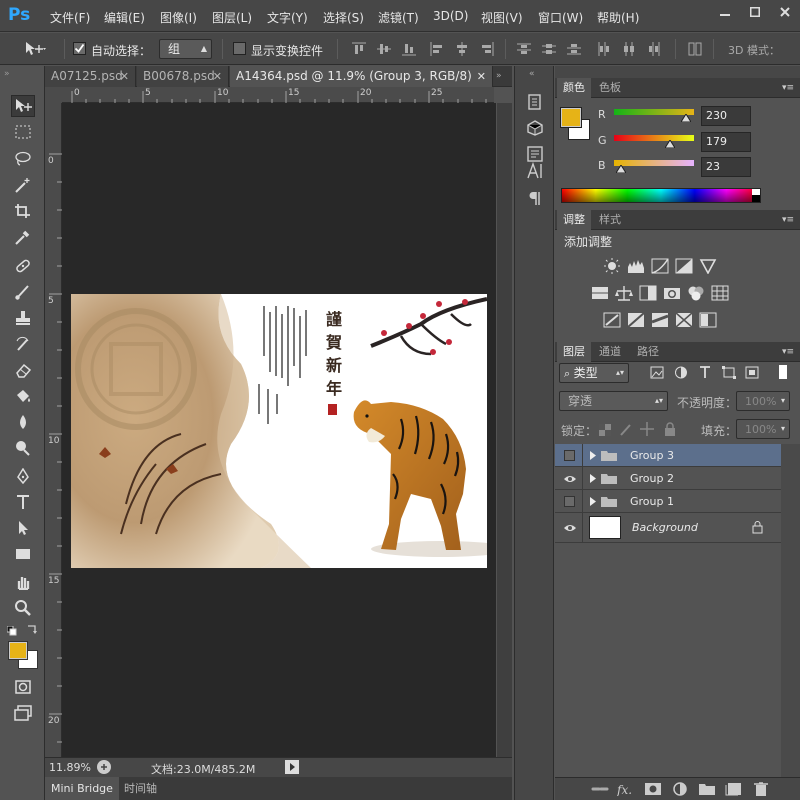 The image size is (800, 800). I want to click on menu-type: 文字(Y), so click(287, 17).